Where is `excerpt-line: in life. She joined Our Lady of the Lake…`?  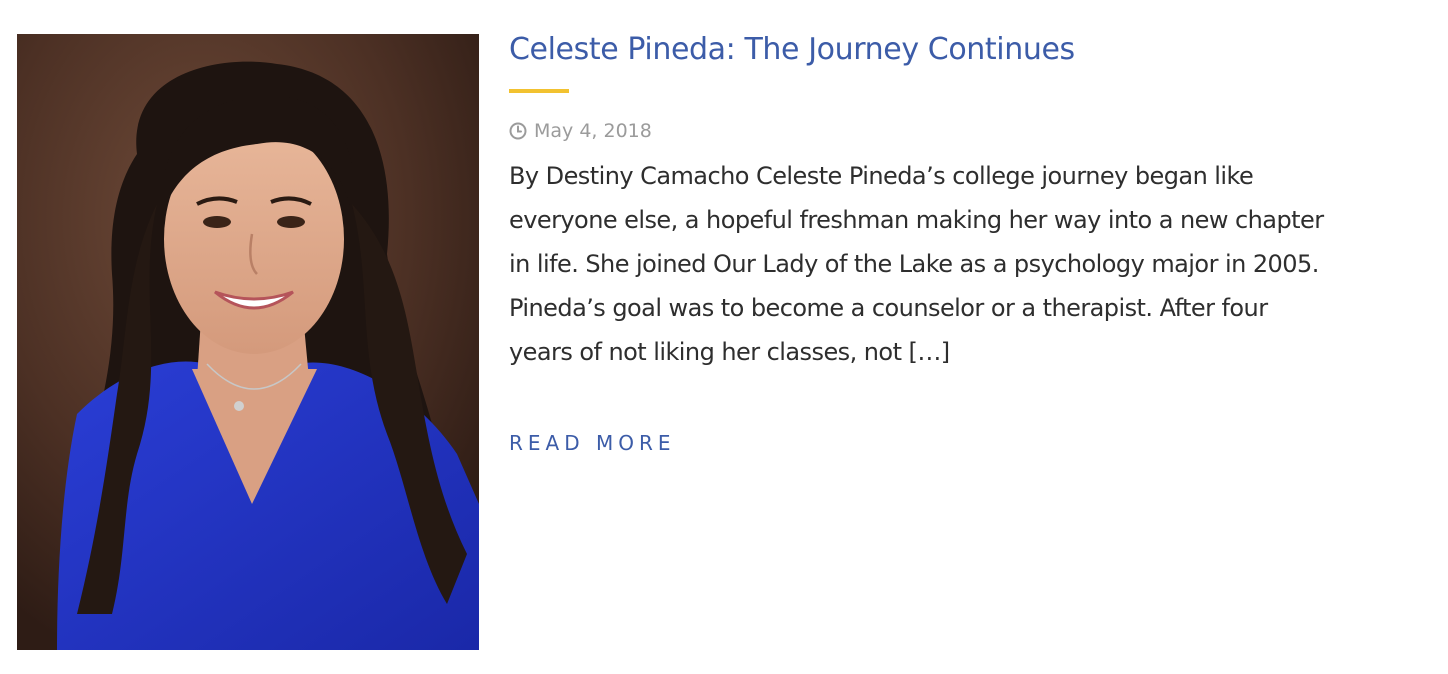
excerpt-line: in life. She joined Our Lady of the Lake… is located at coordinates (914, 264).